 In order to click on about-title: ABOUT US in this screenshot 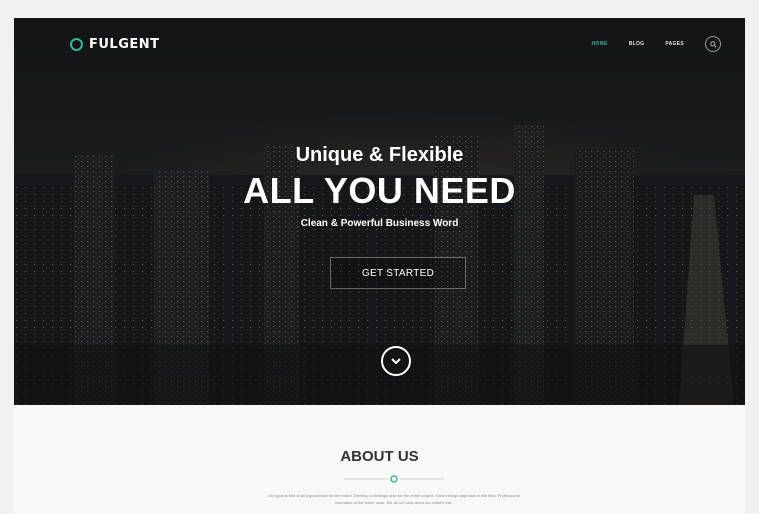, I will do `click(379, 456)`.